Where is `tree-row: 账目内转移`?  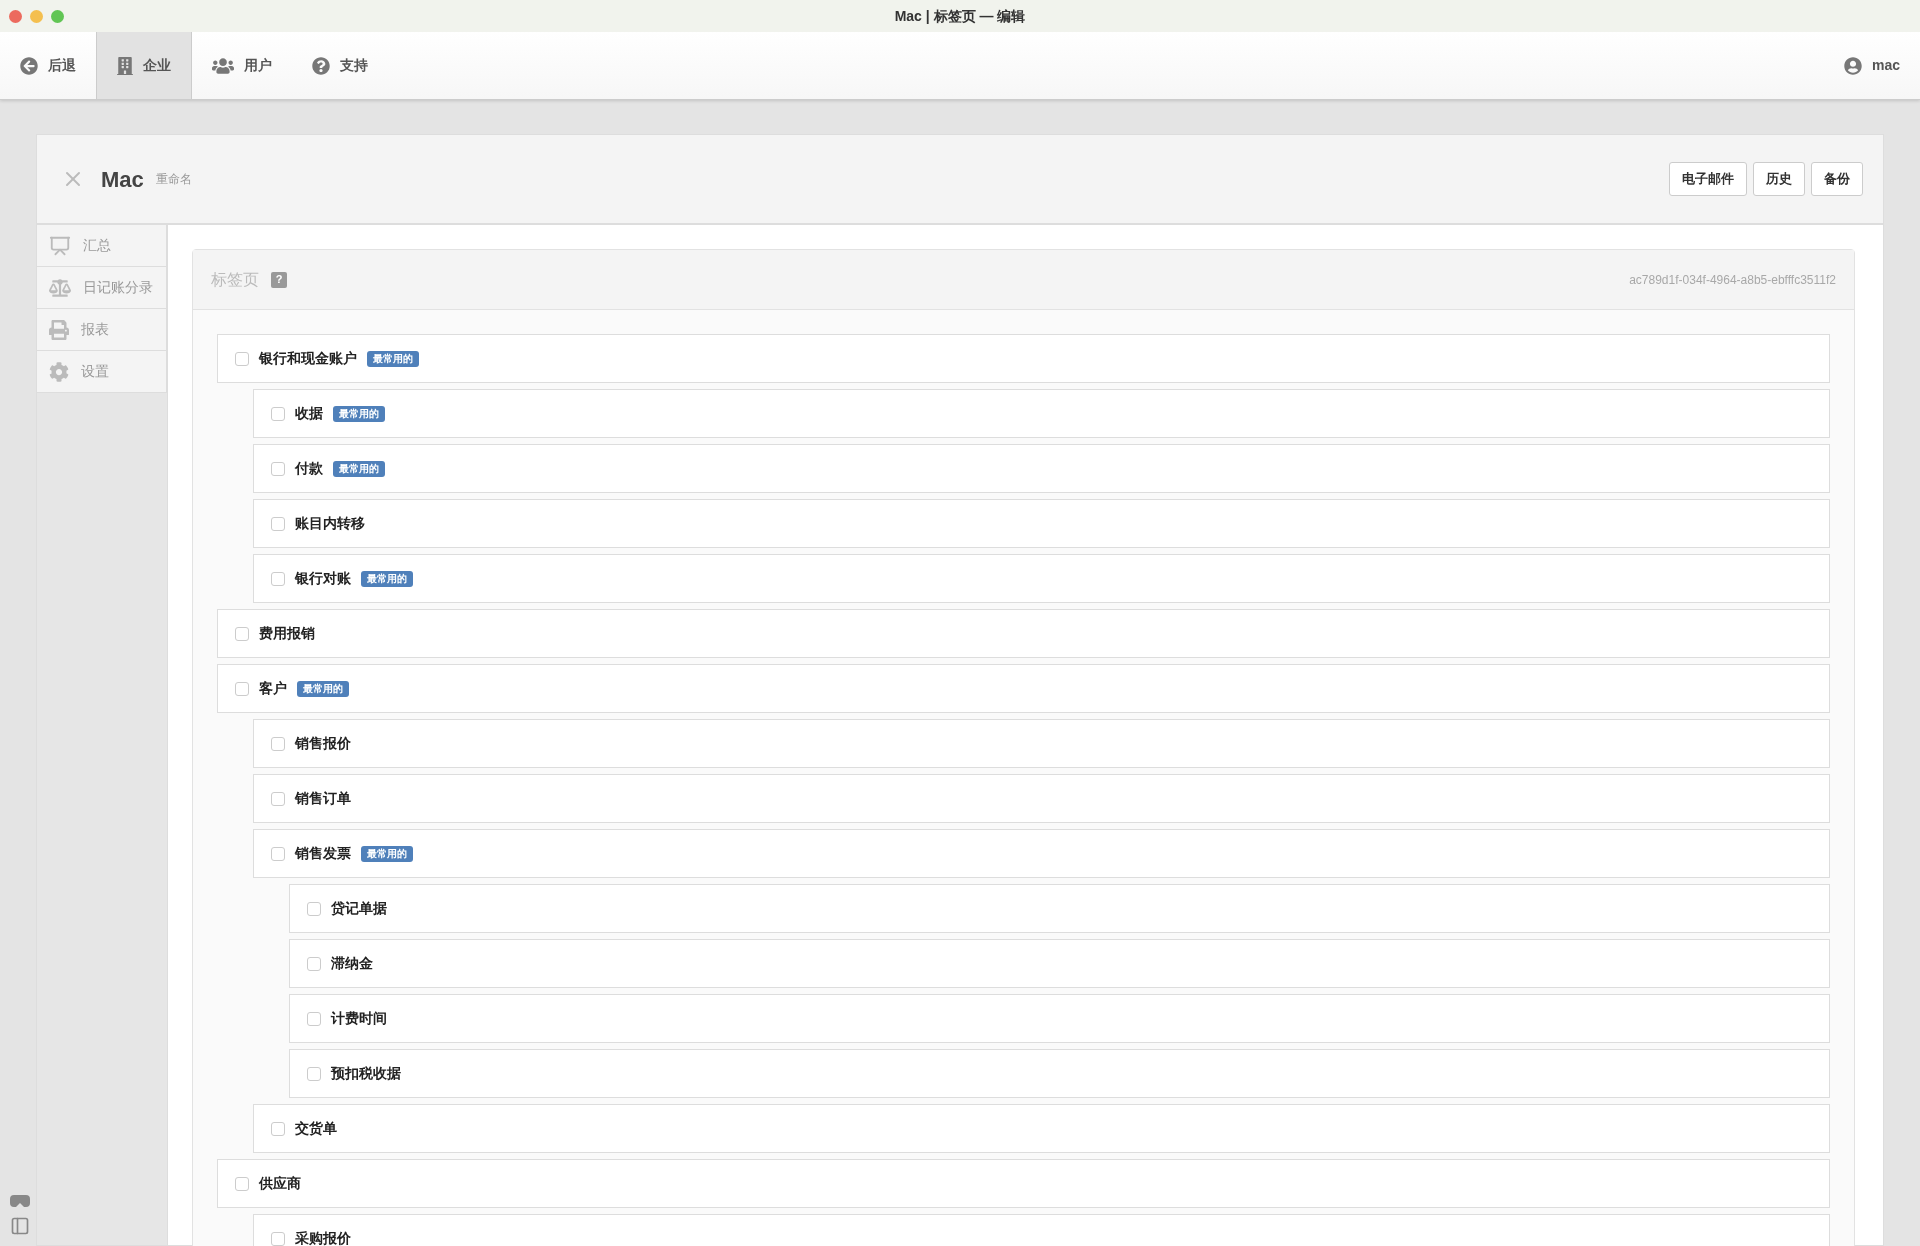 tree-row: 账目内转移 is located at coordinates (1041, 523).